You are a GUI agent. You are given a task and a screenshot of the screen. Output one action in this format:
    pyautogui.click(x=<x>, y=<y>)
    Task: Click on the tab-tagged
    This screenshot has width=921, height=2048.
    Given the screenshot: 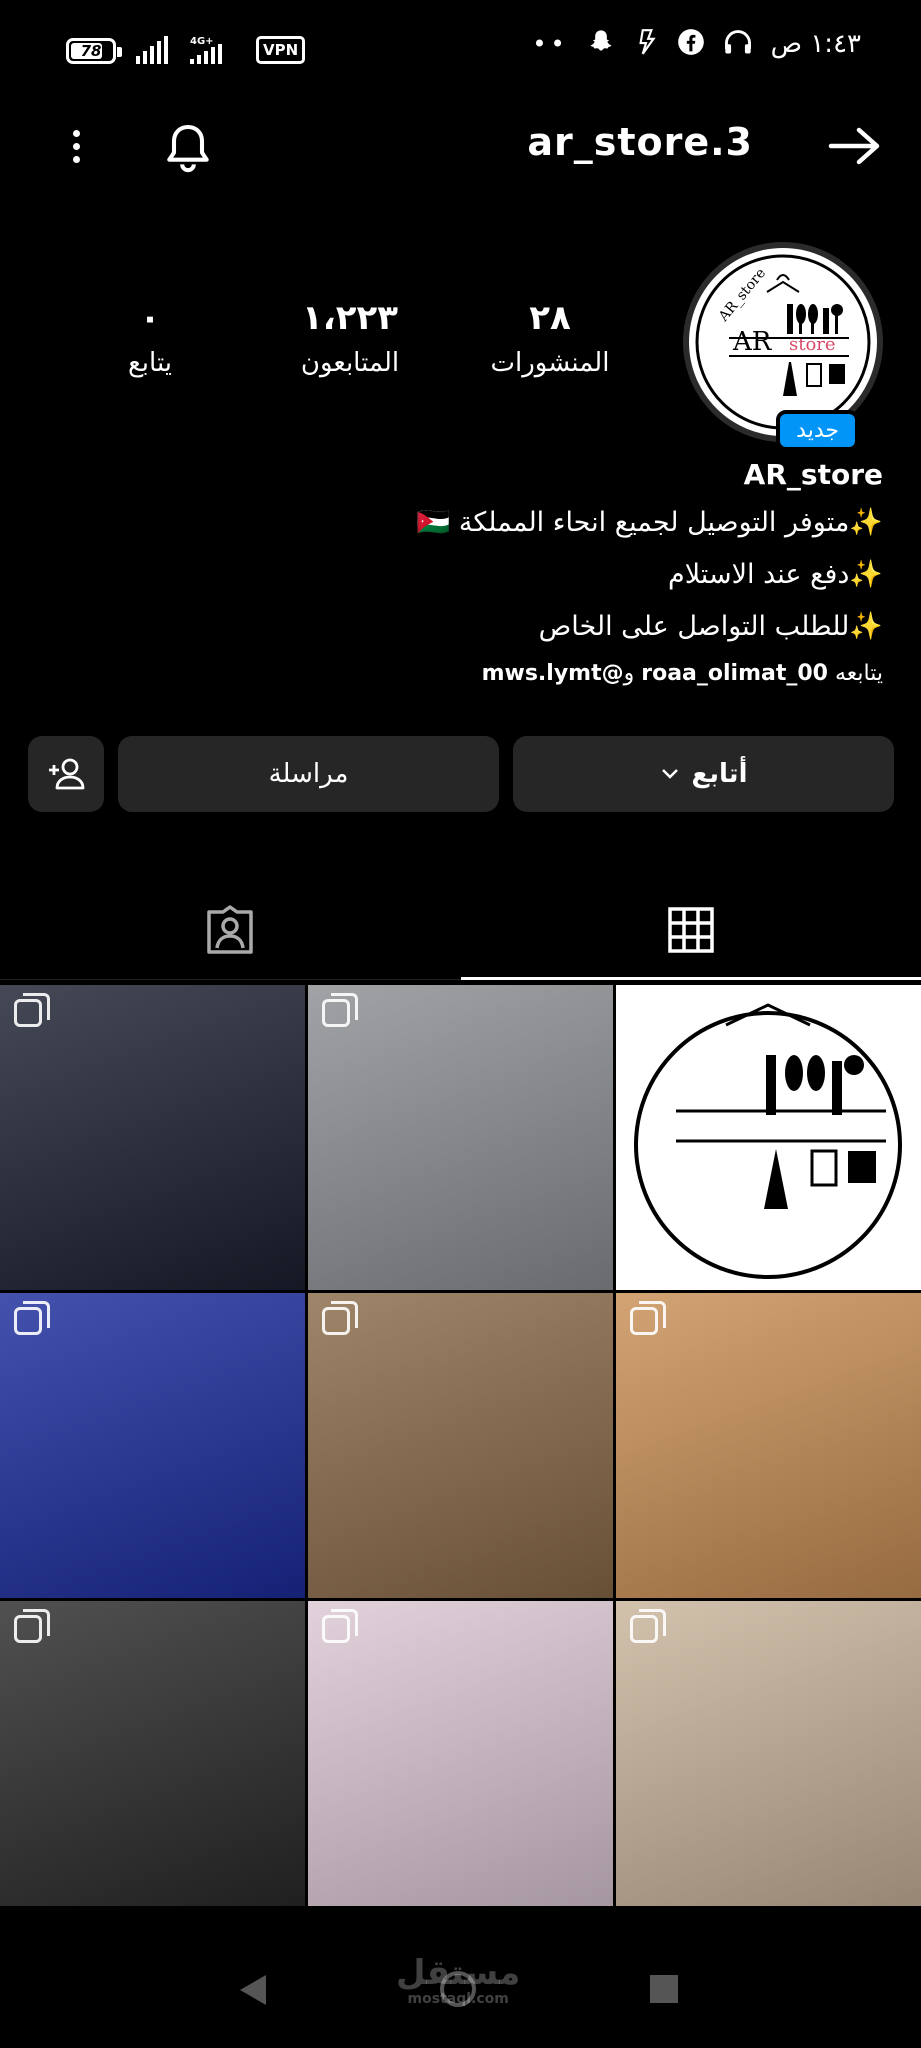 What is the action you would take?
    pyautogui.click(x=230, y=930)
    